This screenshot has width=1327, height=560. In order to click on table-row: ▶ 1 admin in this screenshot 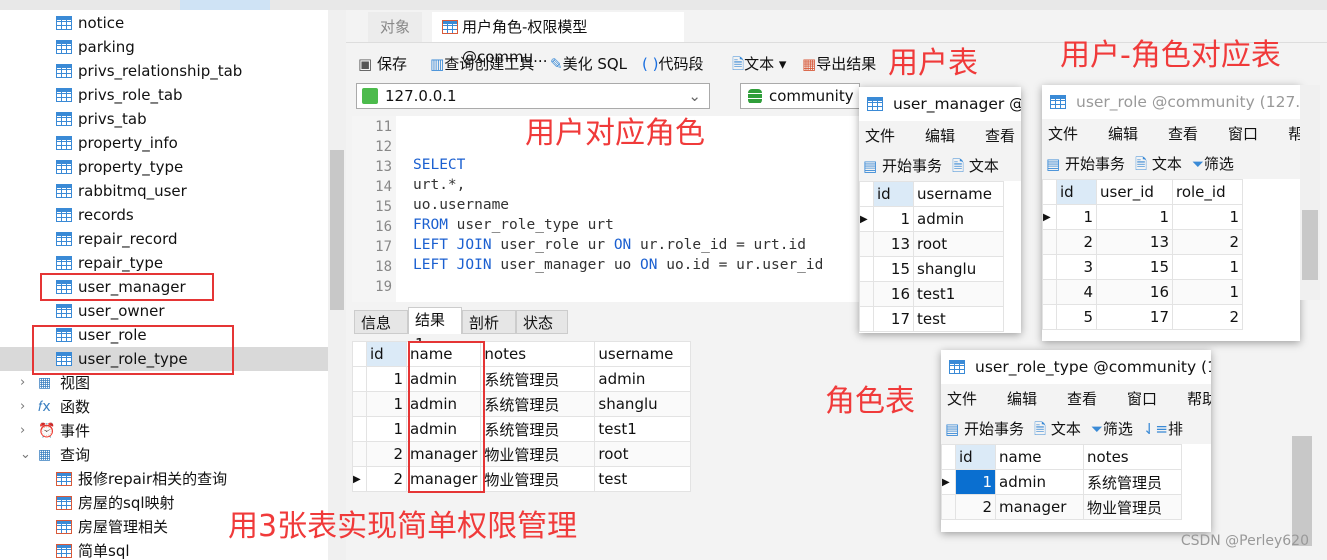, I will do `click(931, 219)`.